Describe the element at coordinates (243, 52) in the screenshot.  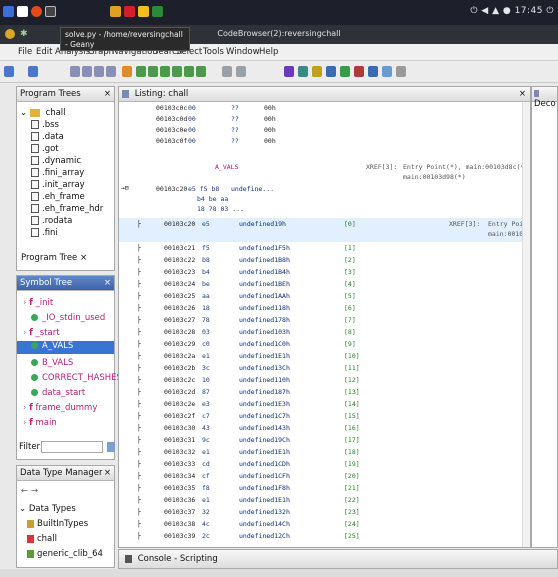
I see `menu-window: Window` at that location.